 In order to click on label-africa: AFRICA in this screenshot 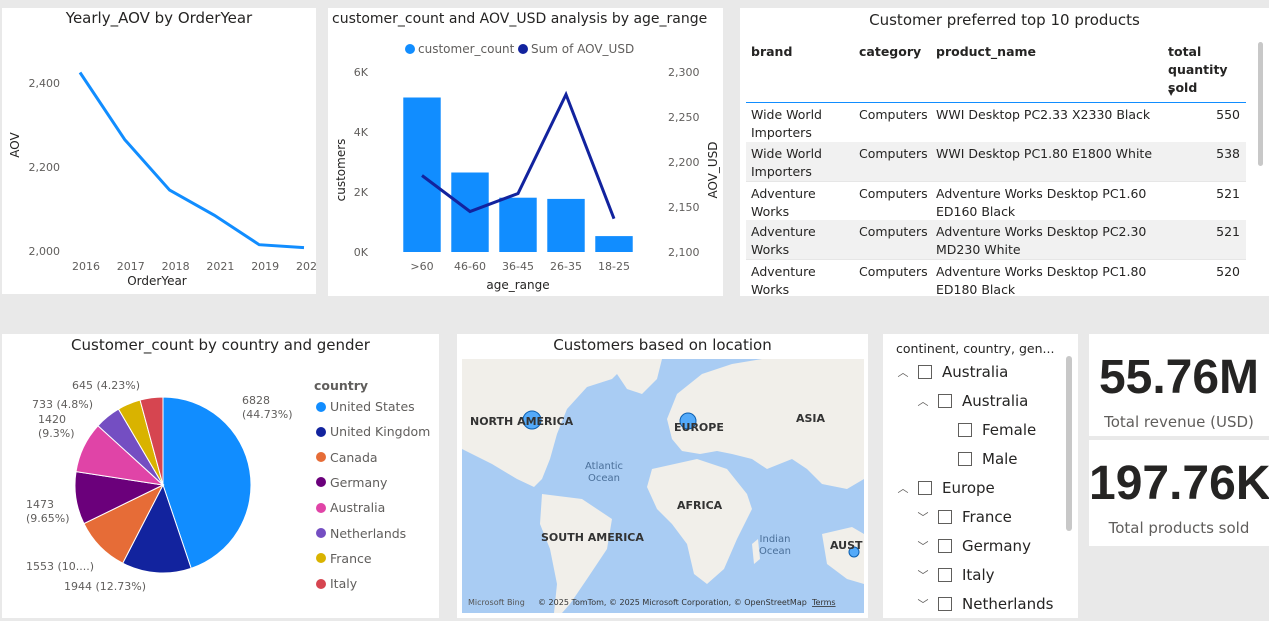, I will do `click(700, 505)`.